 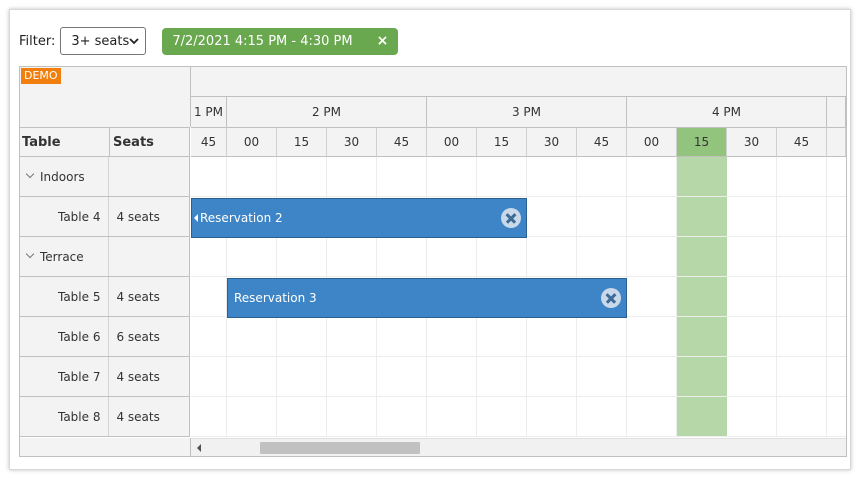 I want to click on row-label: Table 4, so click(x=79, y=216).